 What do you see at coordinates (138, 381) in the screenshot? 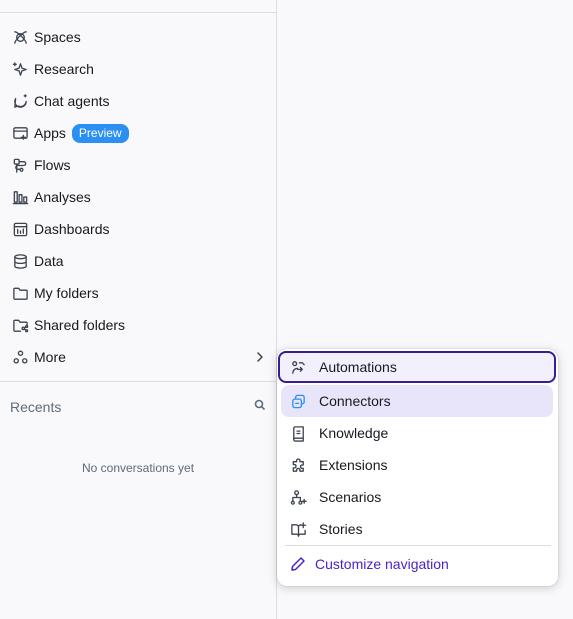
I see `sidebar-divider` at bounding box center [138, 381].